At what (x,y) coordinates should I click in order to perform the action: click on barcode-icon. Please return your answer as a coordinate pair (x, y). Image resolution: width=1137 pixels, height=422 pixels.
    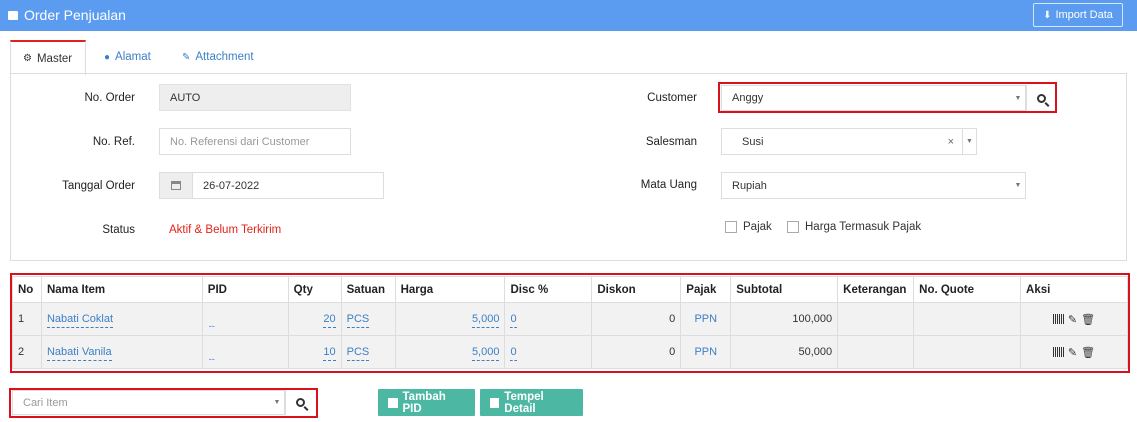
    Looking at the image, I should click on (393, 402).